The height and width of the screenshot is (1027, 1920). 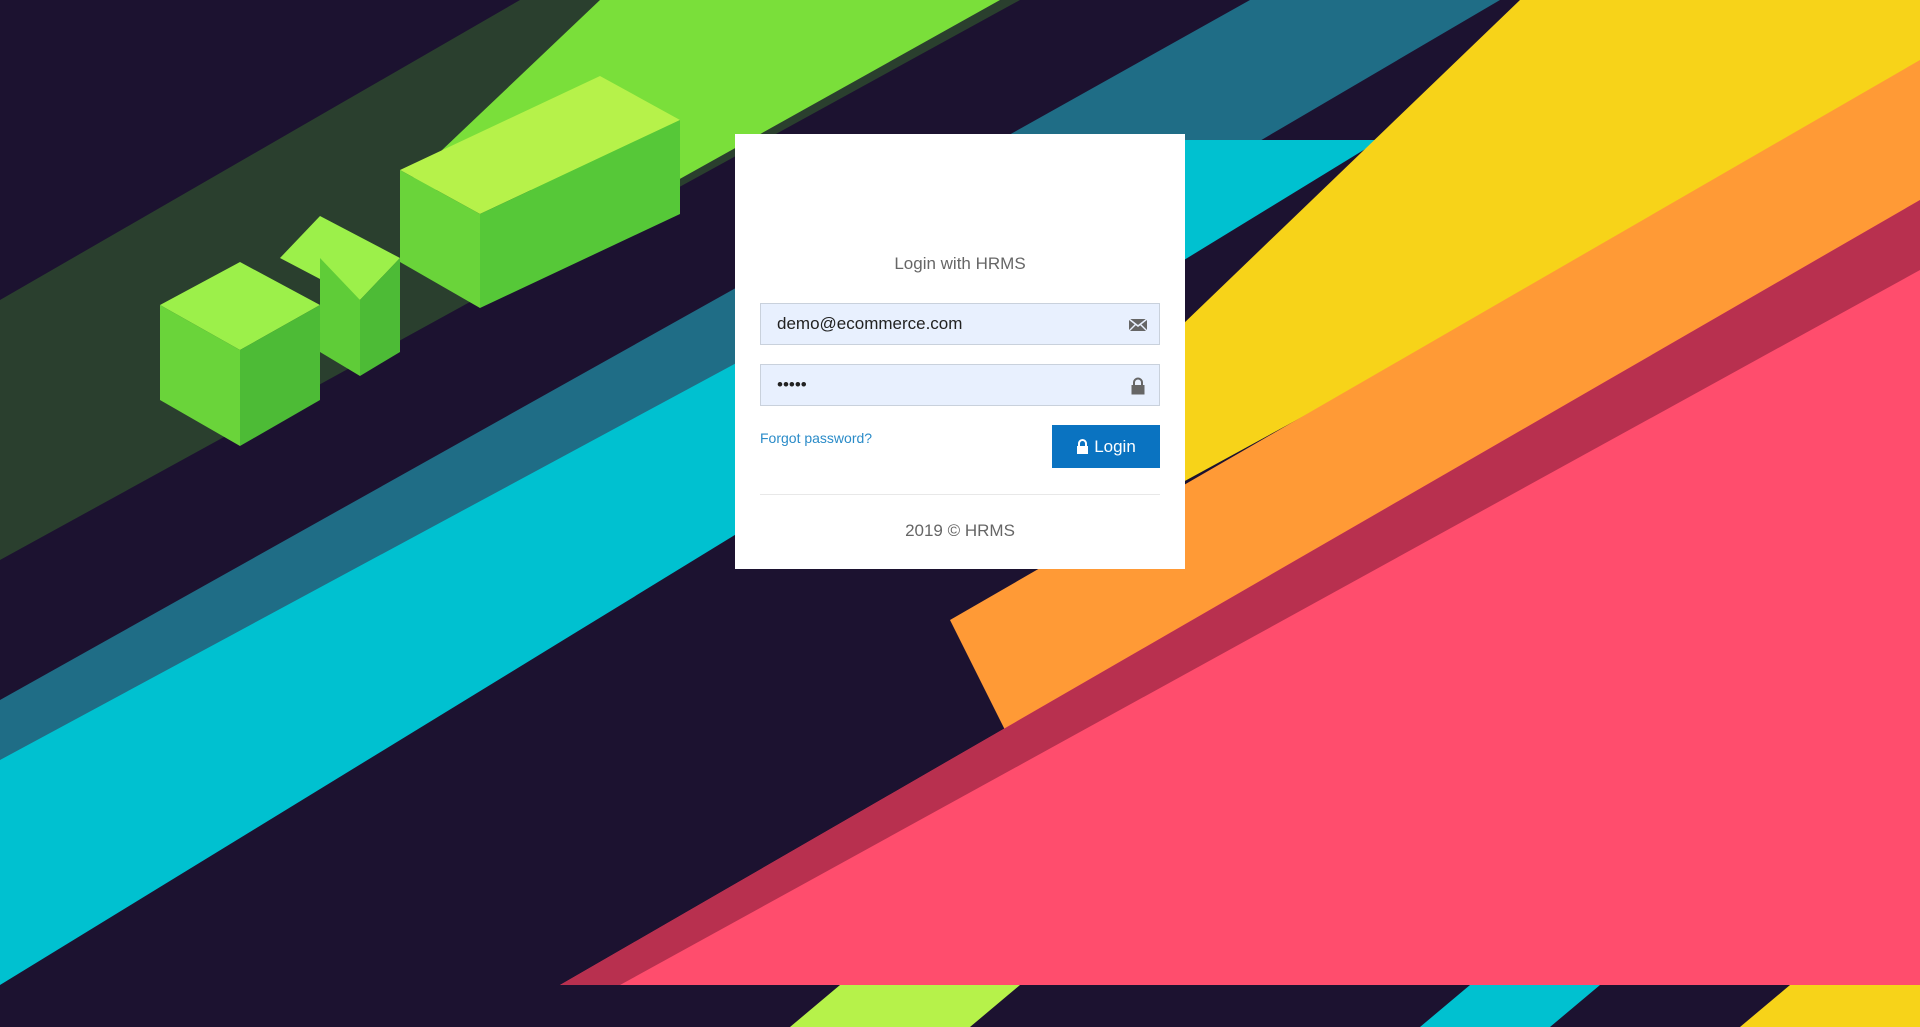 I want to click on padlock-icon, so click(x=1138, y=386).